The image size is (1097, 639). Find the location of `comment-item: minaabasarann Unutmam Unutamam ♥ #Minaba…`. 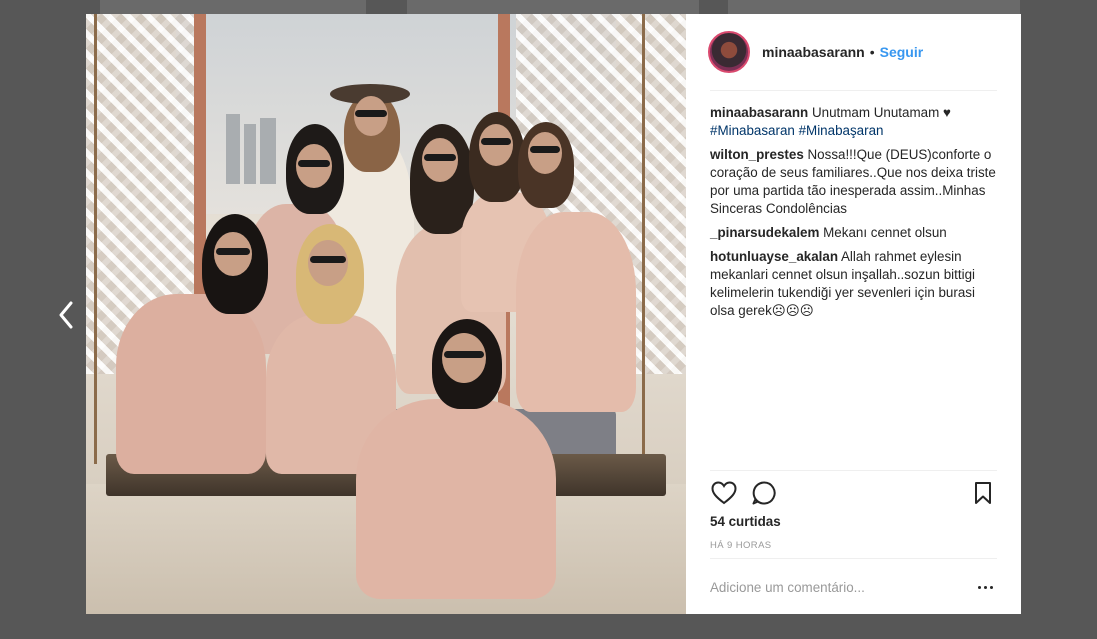

comment-item: minaabasarann Unutmam Unutamam ♥ #Minaba… is located at coordinates (853, 122).